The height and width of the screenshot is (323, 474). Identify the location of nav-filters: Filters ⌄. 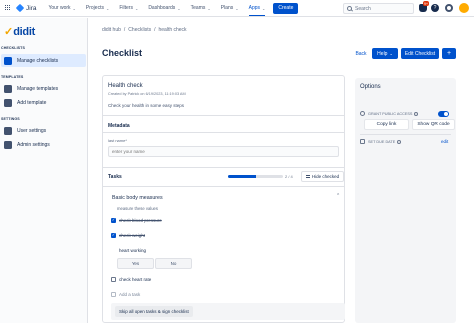
(128, 8).